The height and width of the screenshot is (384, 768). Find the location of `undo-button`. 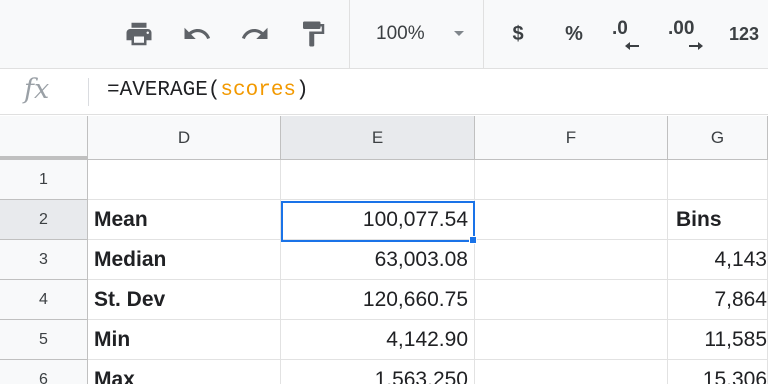

undo-button is located at coordinates (197, 34).